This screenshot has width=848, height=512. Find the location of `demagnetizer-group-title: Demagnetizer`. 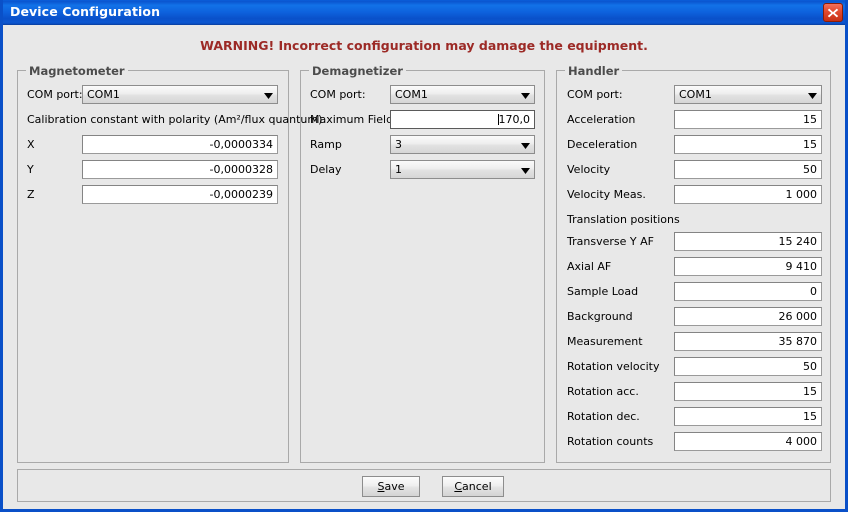

demagnetizer-group-title: Demagnetizer is located at coordinates (357, 71).